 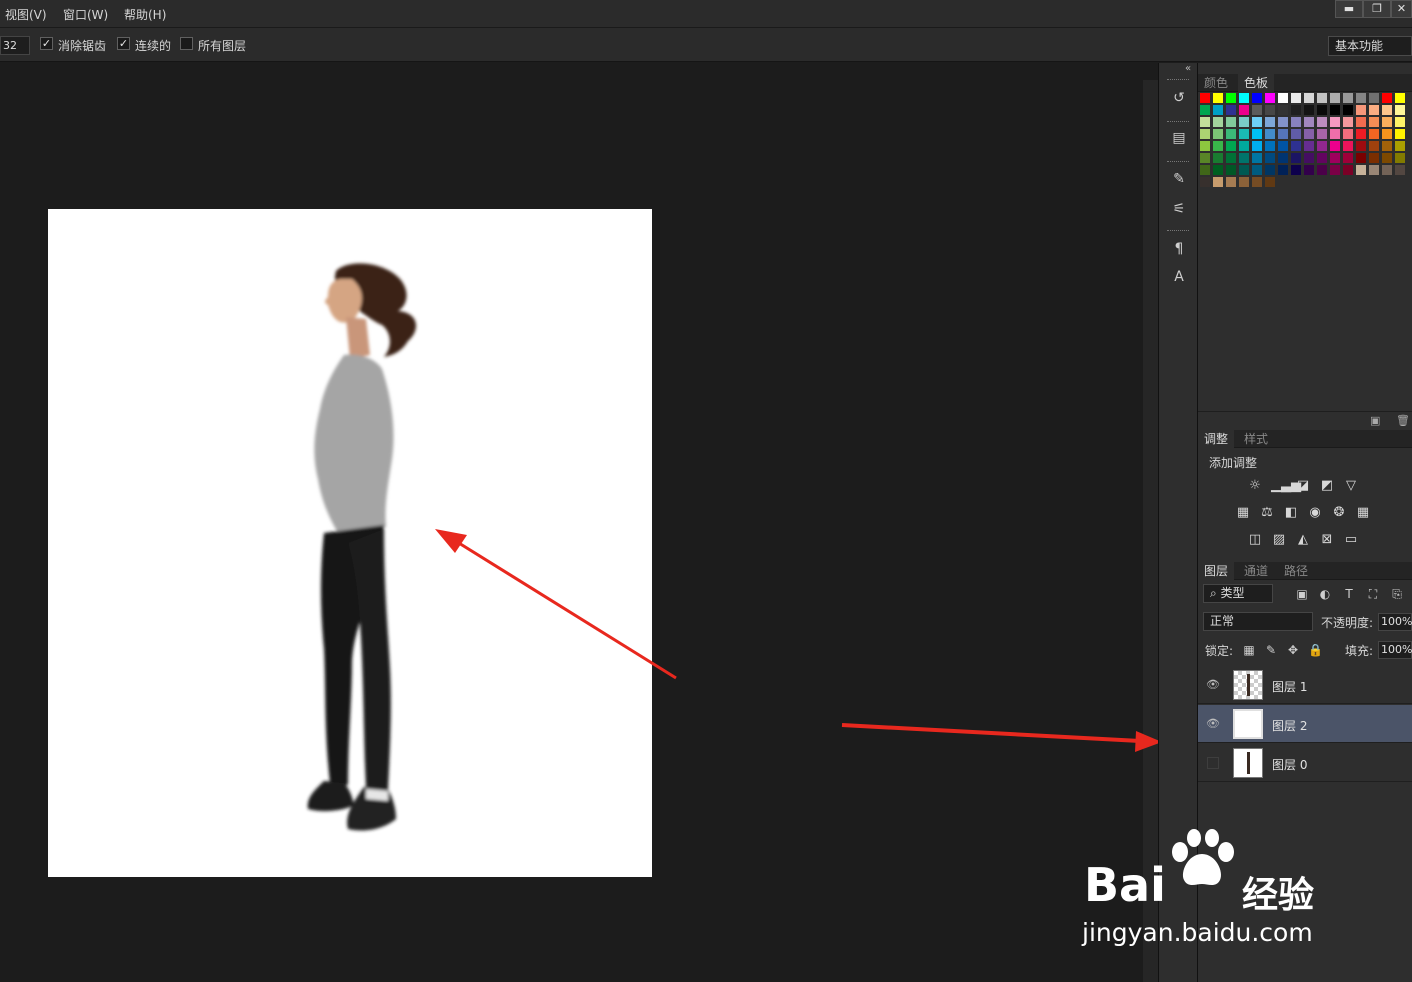 What do you see at coordinates (1216, 439) in the screenshot?
I see `tab-adjustments: 调整` at bounding box center [1216, 439].